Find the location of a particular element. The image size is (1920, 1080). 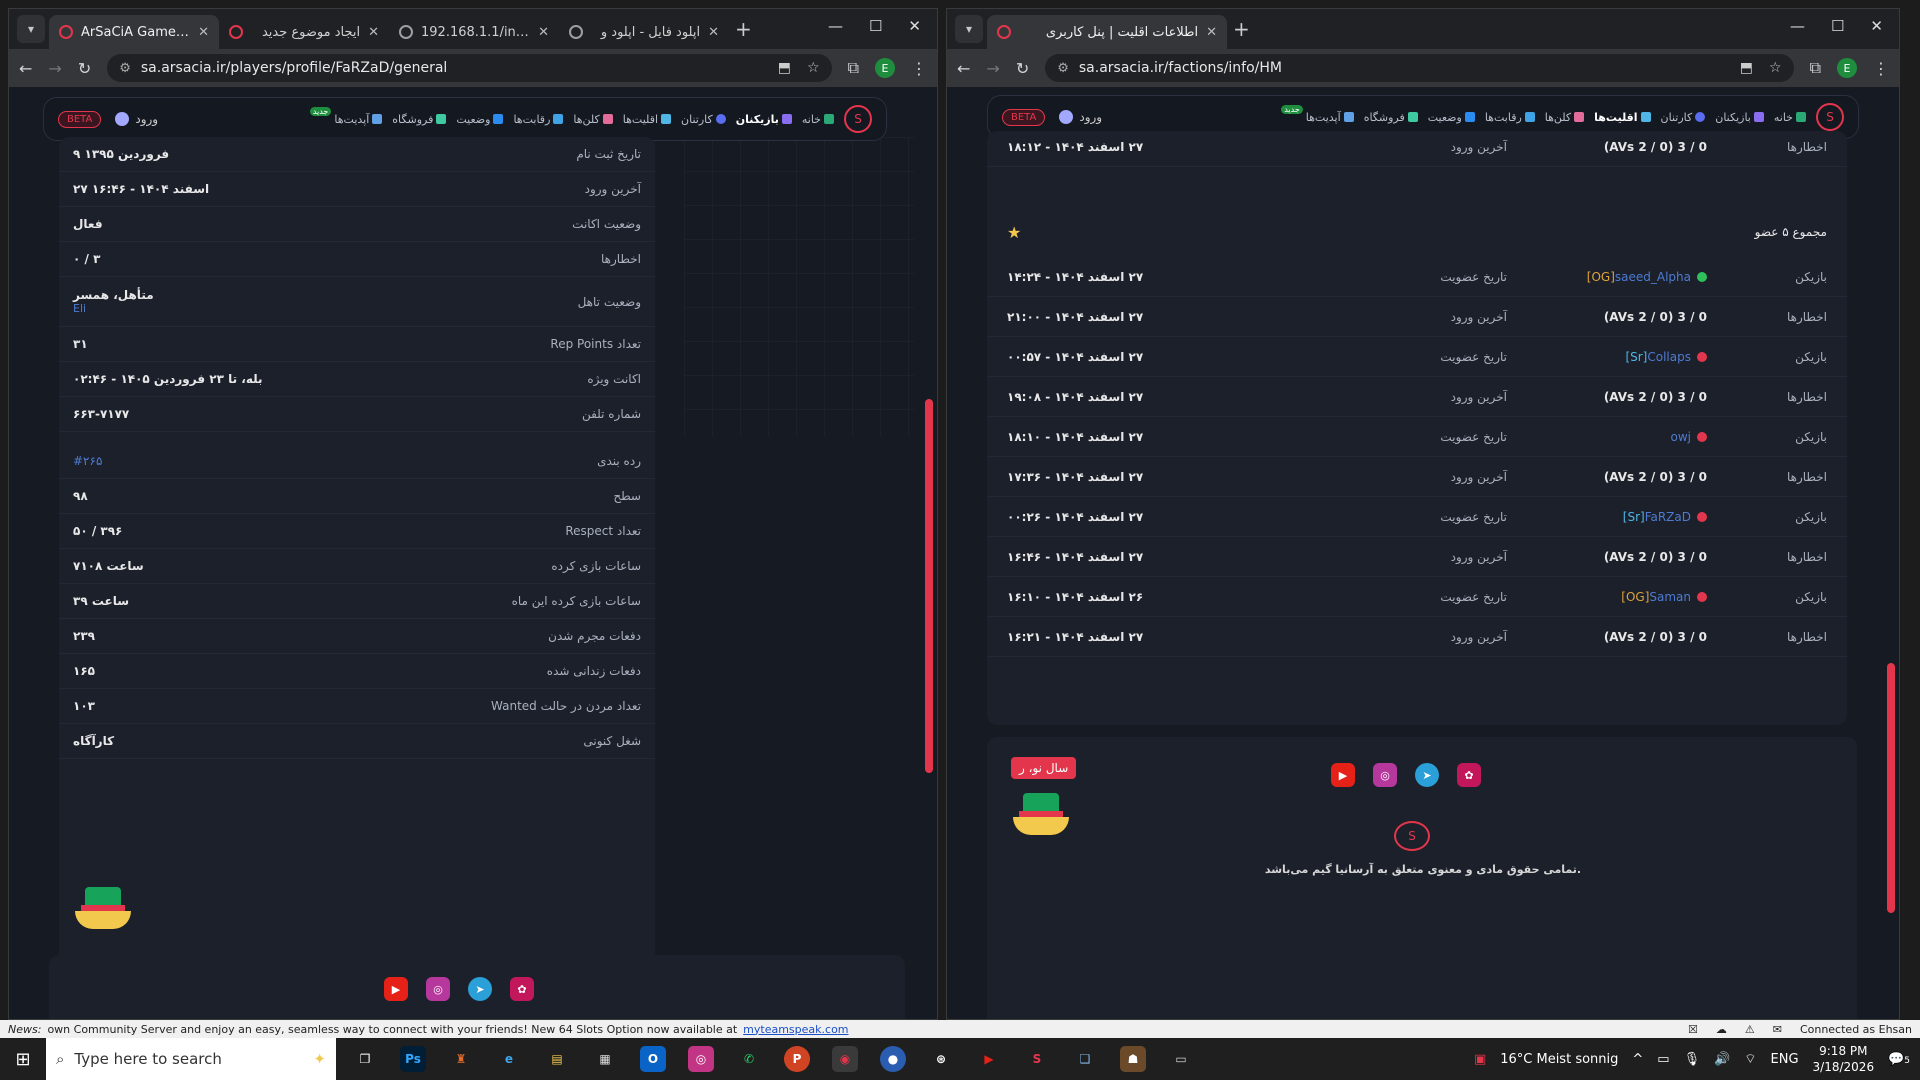

edge-icon: e is located at coordinates (509, 1059).